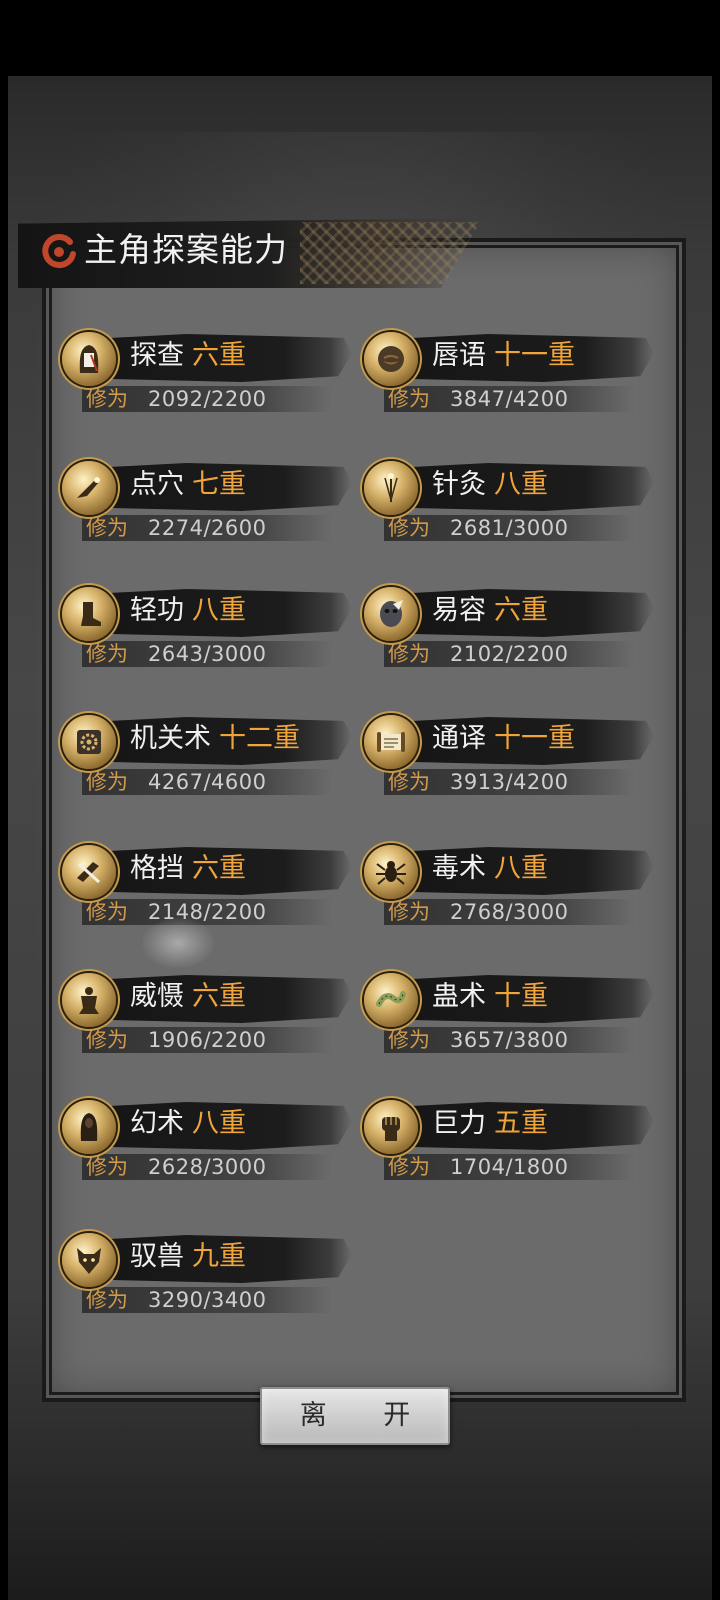 The height and width of the screenshot is (1600, 720). I want to click on skill-name: 易容 六重, so click(490, 610).